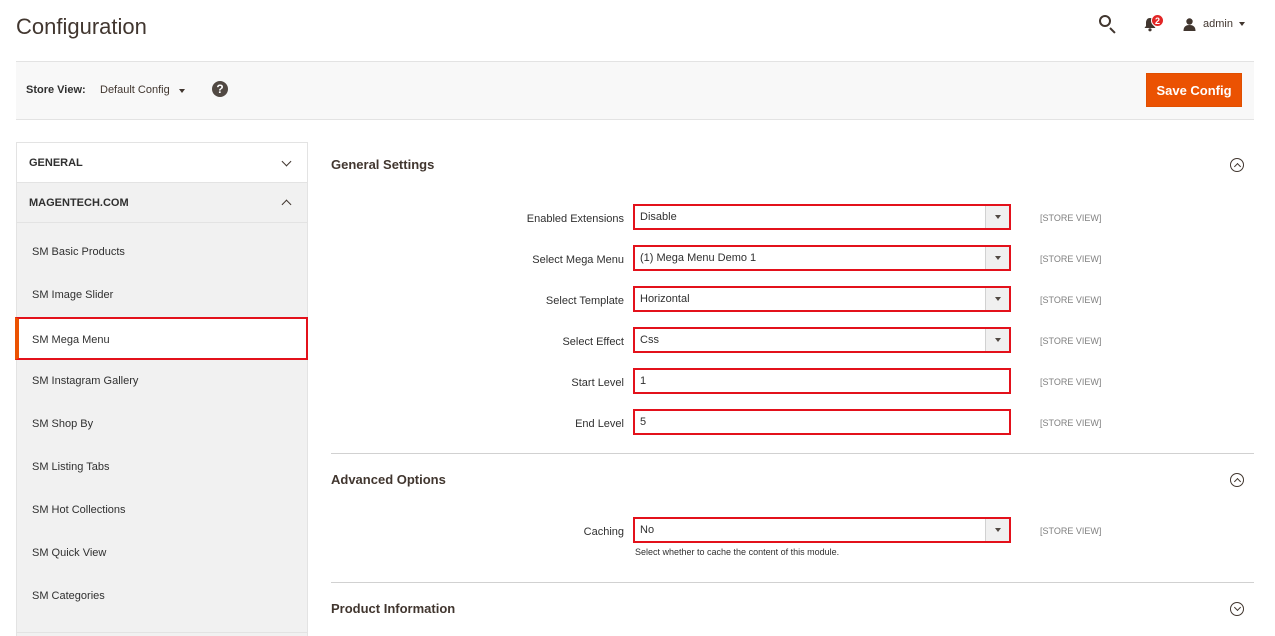 This screenshot has width=1275, height=636. I want to click on field-row: Enabled Extensions Disable [STORE VIEW], so click(792, 224).